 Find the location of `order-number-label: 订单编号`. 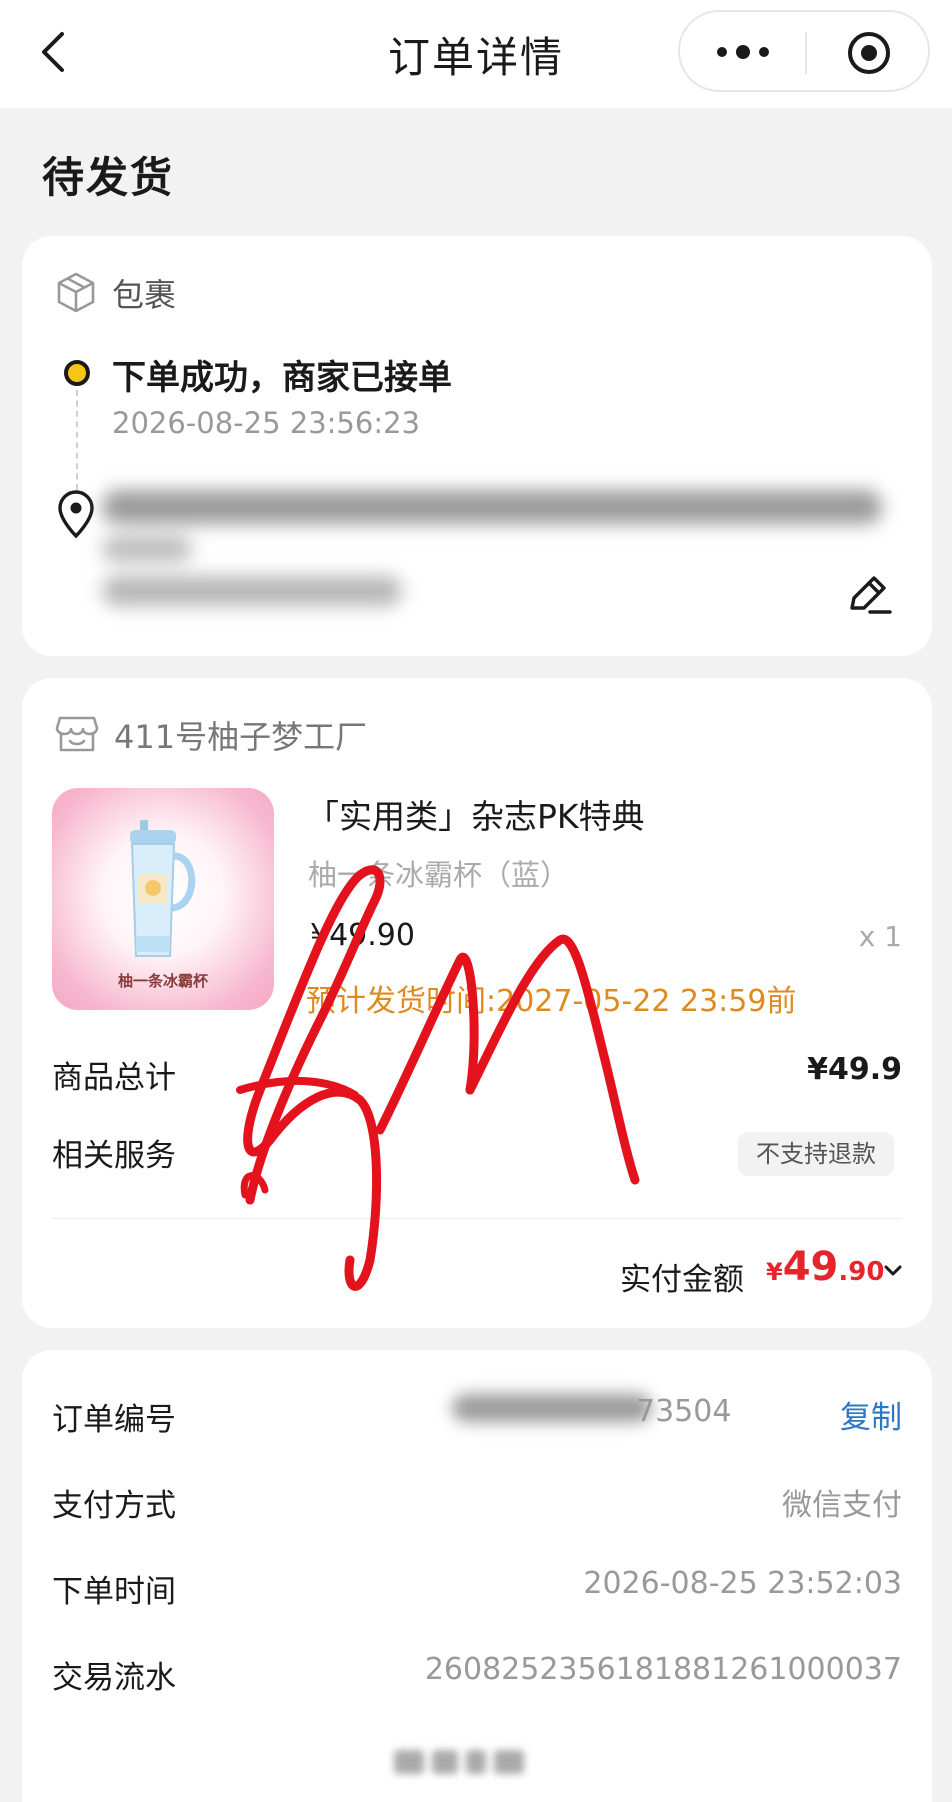

order-number-label: 订单编号 is located at coordinates (114, 1420).